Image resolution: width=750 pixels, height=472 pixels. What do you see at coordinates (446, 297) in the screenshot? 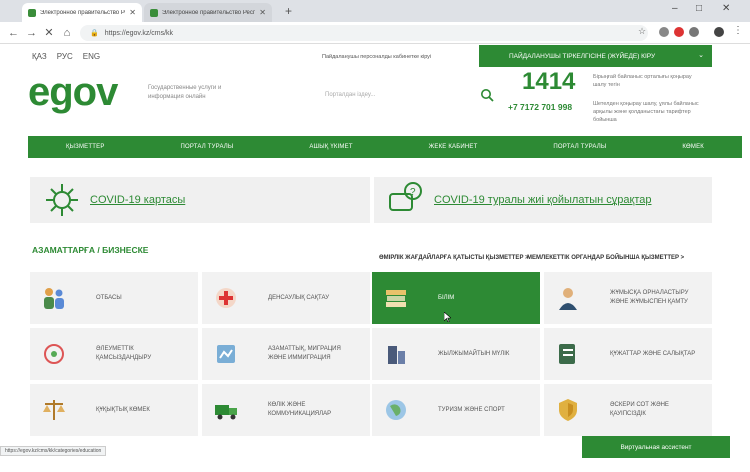
I see `category-label: БІЛІМ` at bounding box center [446, 297].